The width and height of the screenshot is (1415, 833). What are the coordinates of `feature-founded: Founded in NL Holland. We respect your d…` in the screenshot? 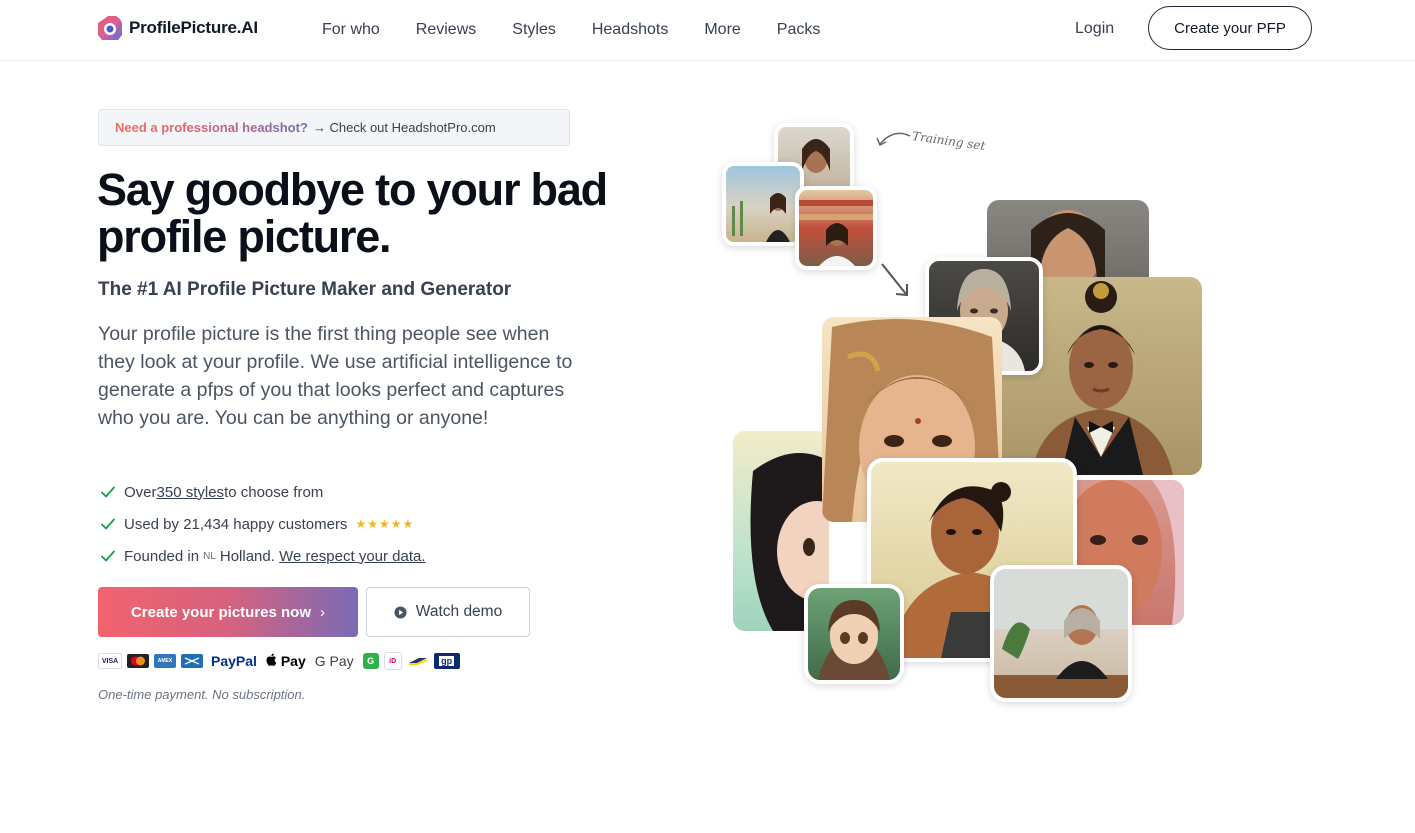 It's located at (263, 556).